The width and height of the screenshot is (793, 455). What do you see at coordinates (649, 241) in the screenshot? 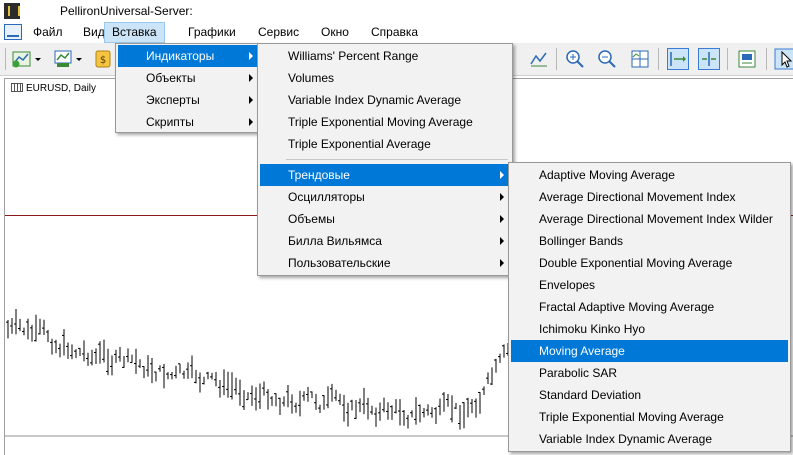
I see `menu-item-bollinger-bands: Bollinger Bands` at bounding box center [649, 241].